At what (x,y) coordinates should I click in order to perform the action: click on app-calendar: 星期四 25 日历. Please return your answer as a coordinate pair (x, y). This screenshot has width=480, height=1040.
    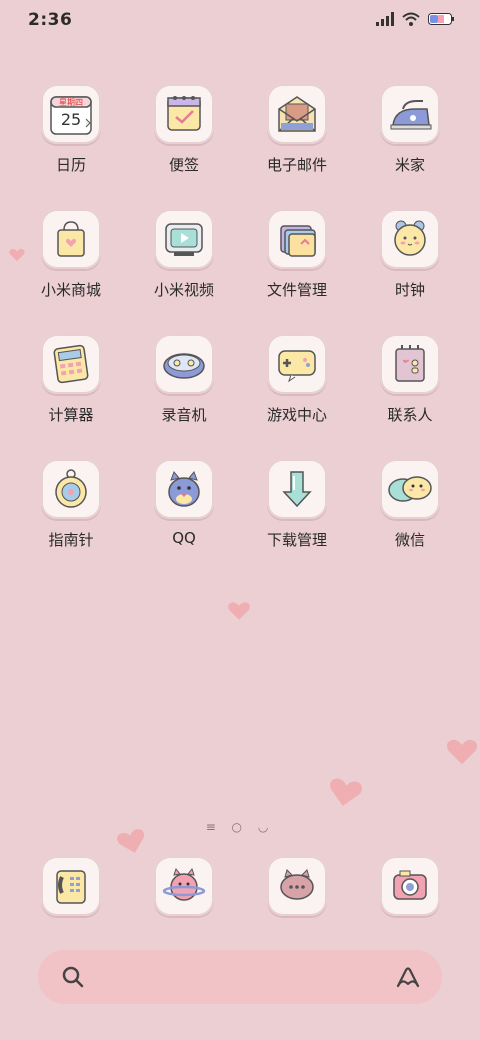
    Looking at the image, I should click on (71, 129).